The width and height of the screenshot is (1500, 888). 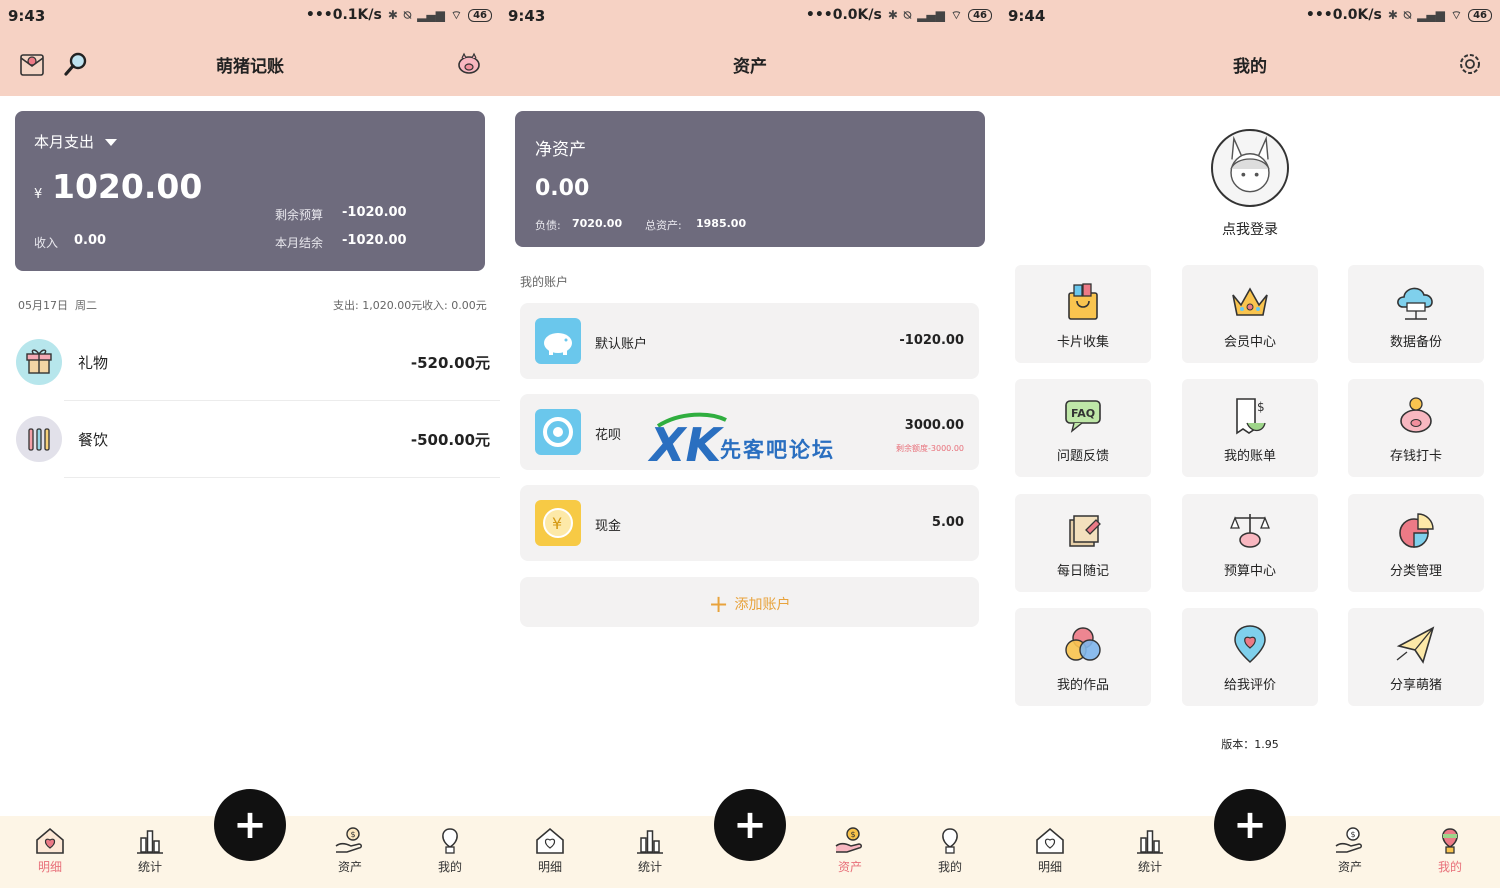 I want to click on plus-icon: +, so click(x=750, y=825).